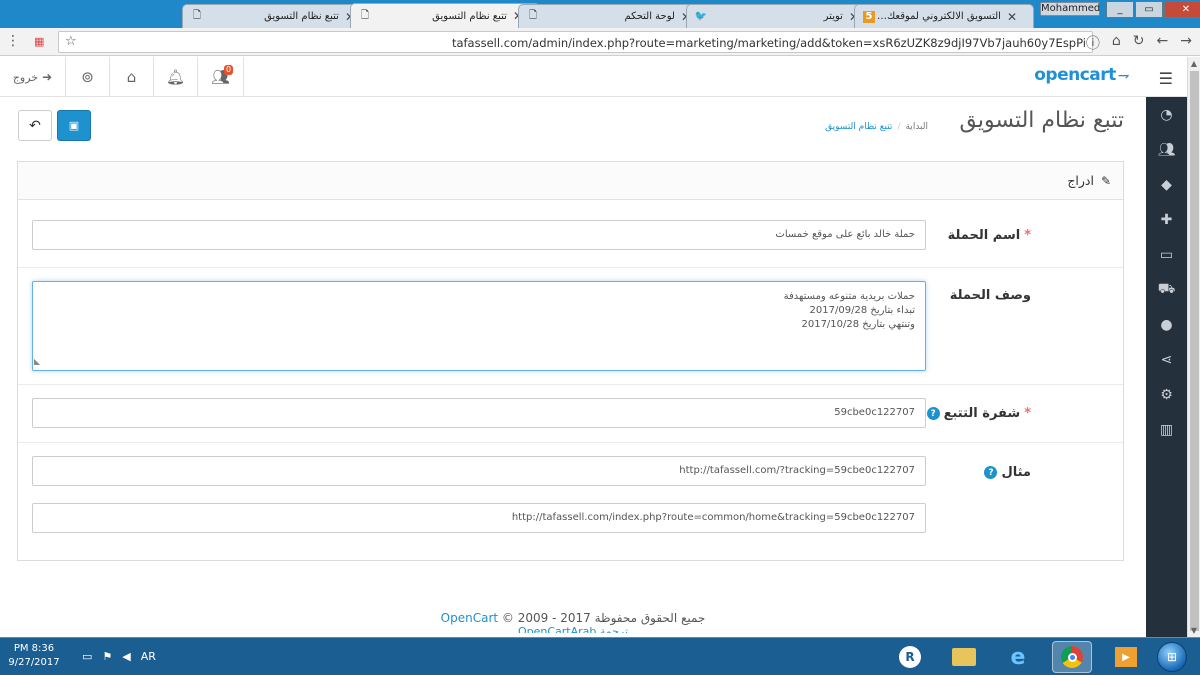 The width and height of the screenshot is (1200, 675). Describe the element at coordinates (1123, 76) in the screenshot. I see `cart-logo-icon: ⇁` at that location.